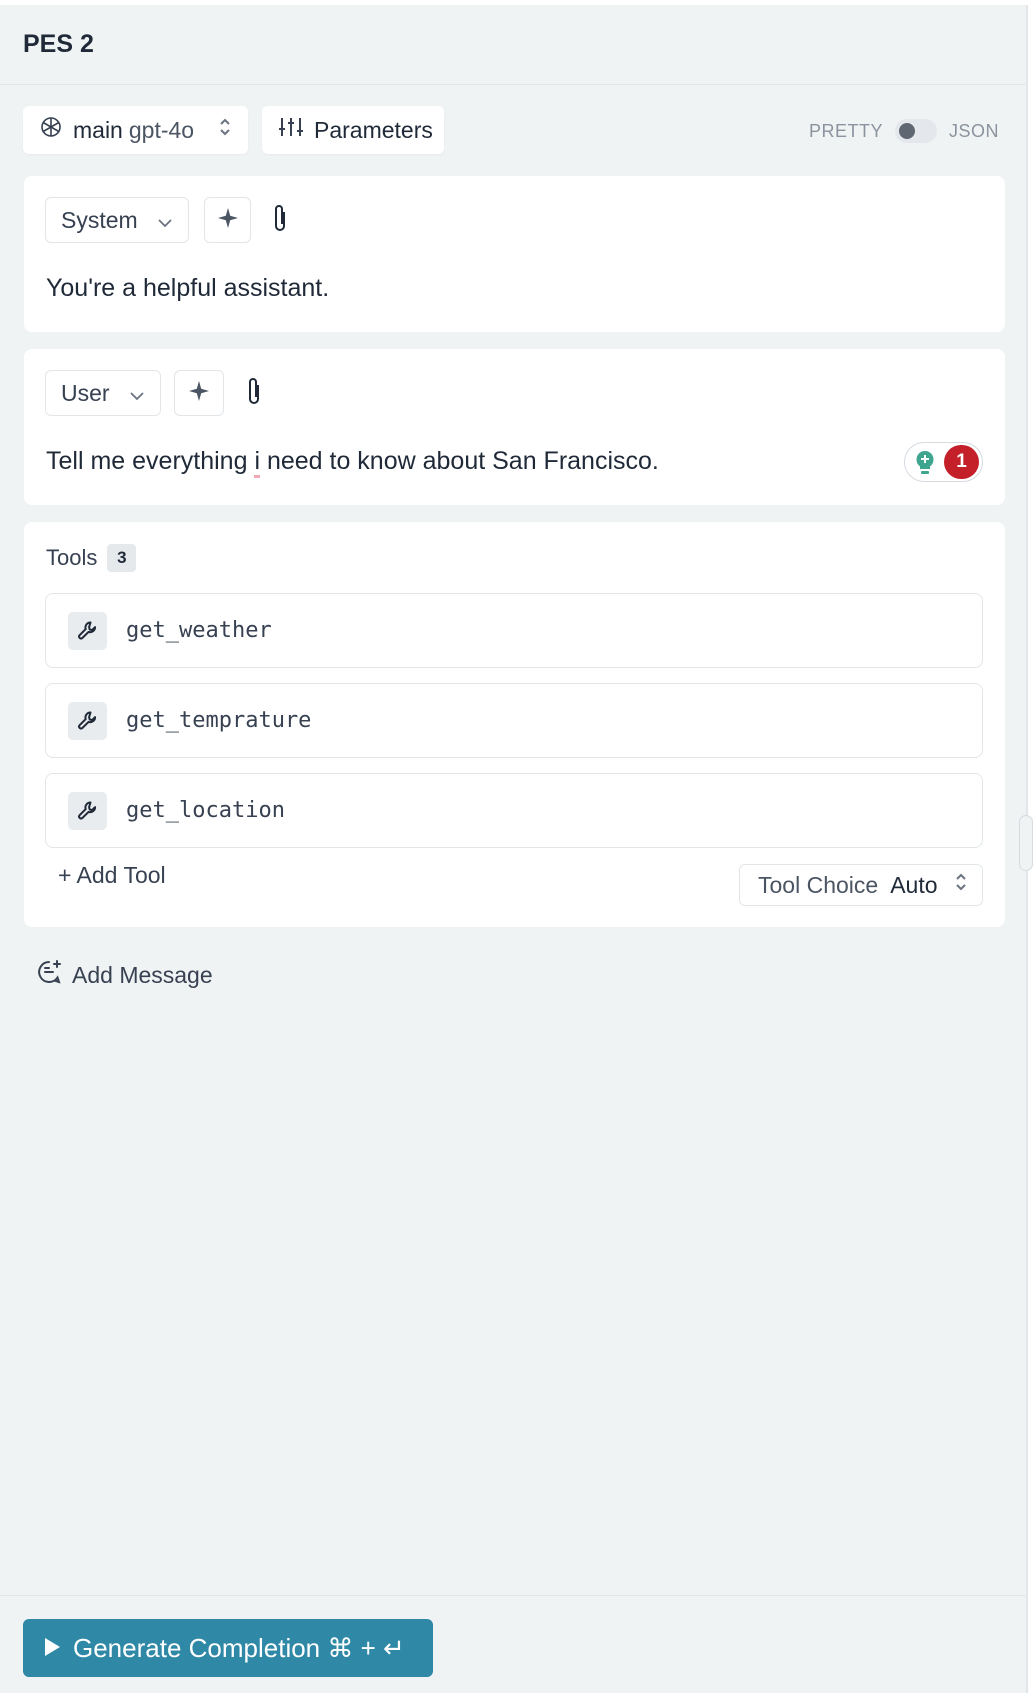  What do you see at coordinates (914, 884) in the screenshot?
I see `tool-choice-value: Auto` at bounding box center [914, 884].